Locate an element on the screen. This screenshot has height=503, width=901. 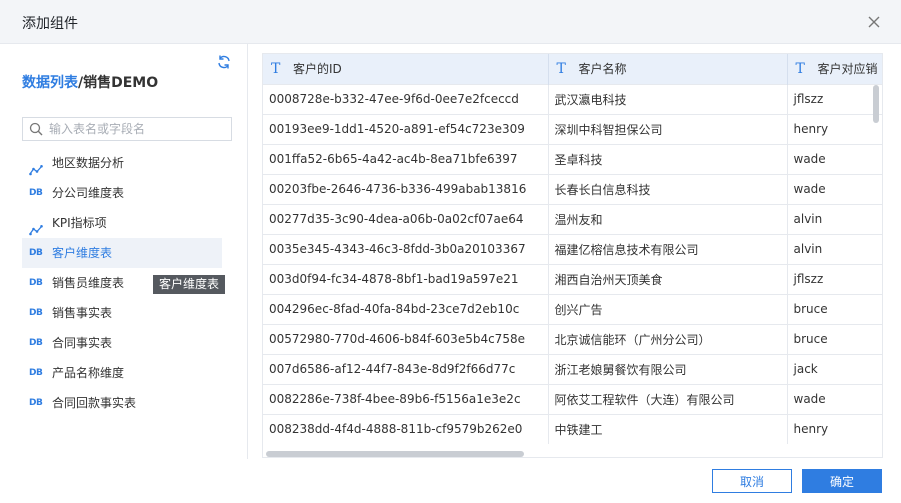
column-header-label: 客户对应销 is located at coordinates (847, 69).